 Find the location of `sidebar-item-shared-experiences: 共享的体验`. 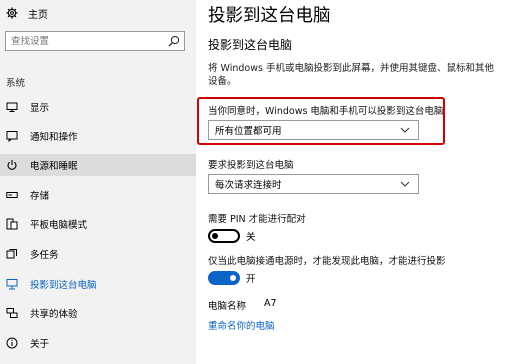

sidebar-item-shared-experiences: 共享的体验 is located at coordinates (98, 313).